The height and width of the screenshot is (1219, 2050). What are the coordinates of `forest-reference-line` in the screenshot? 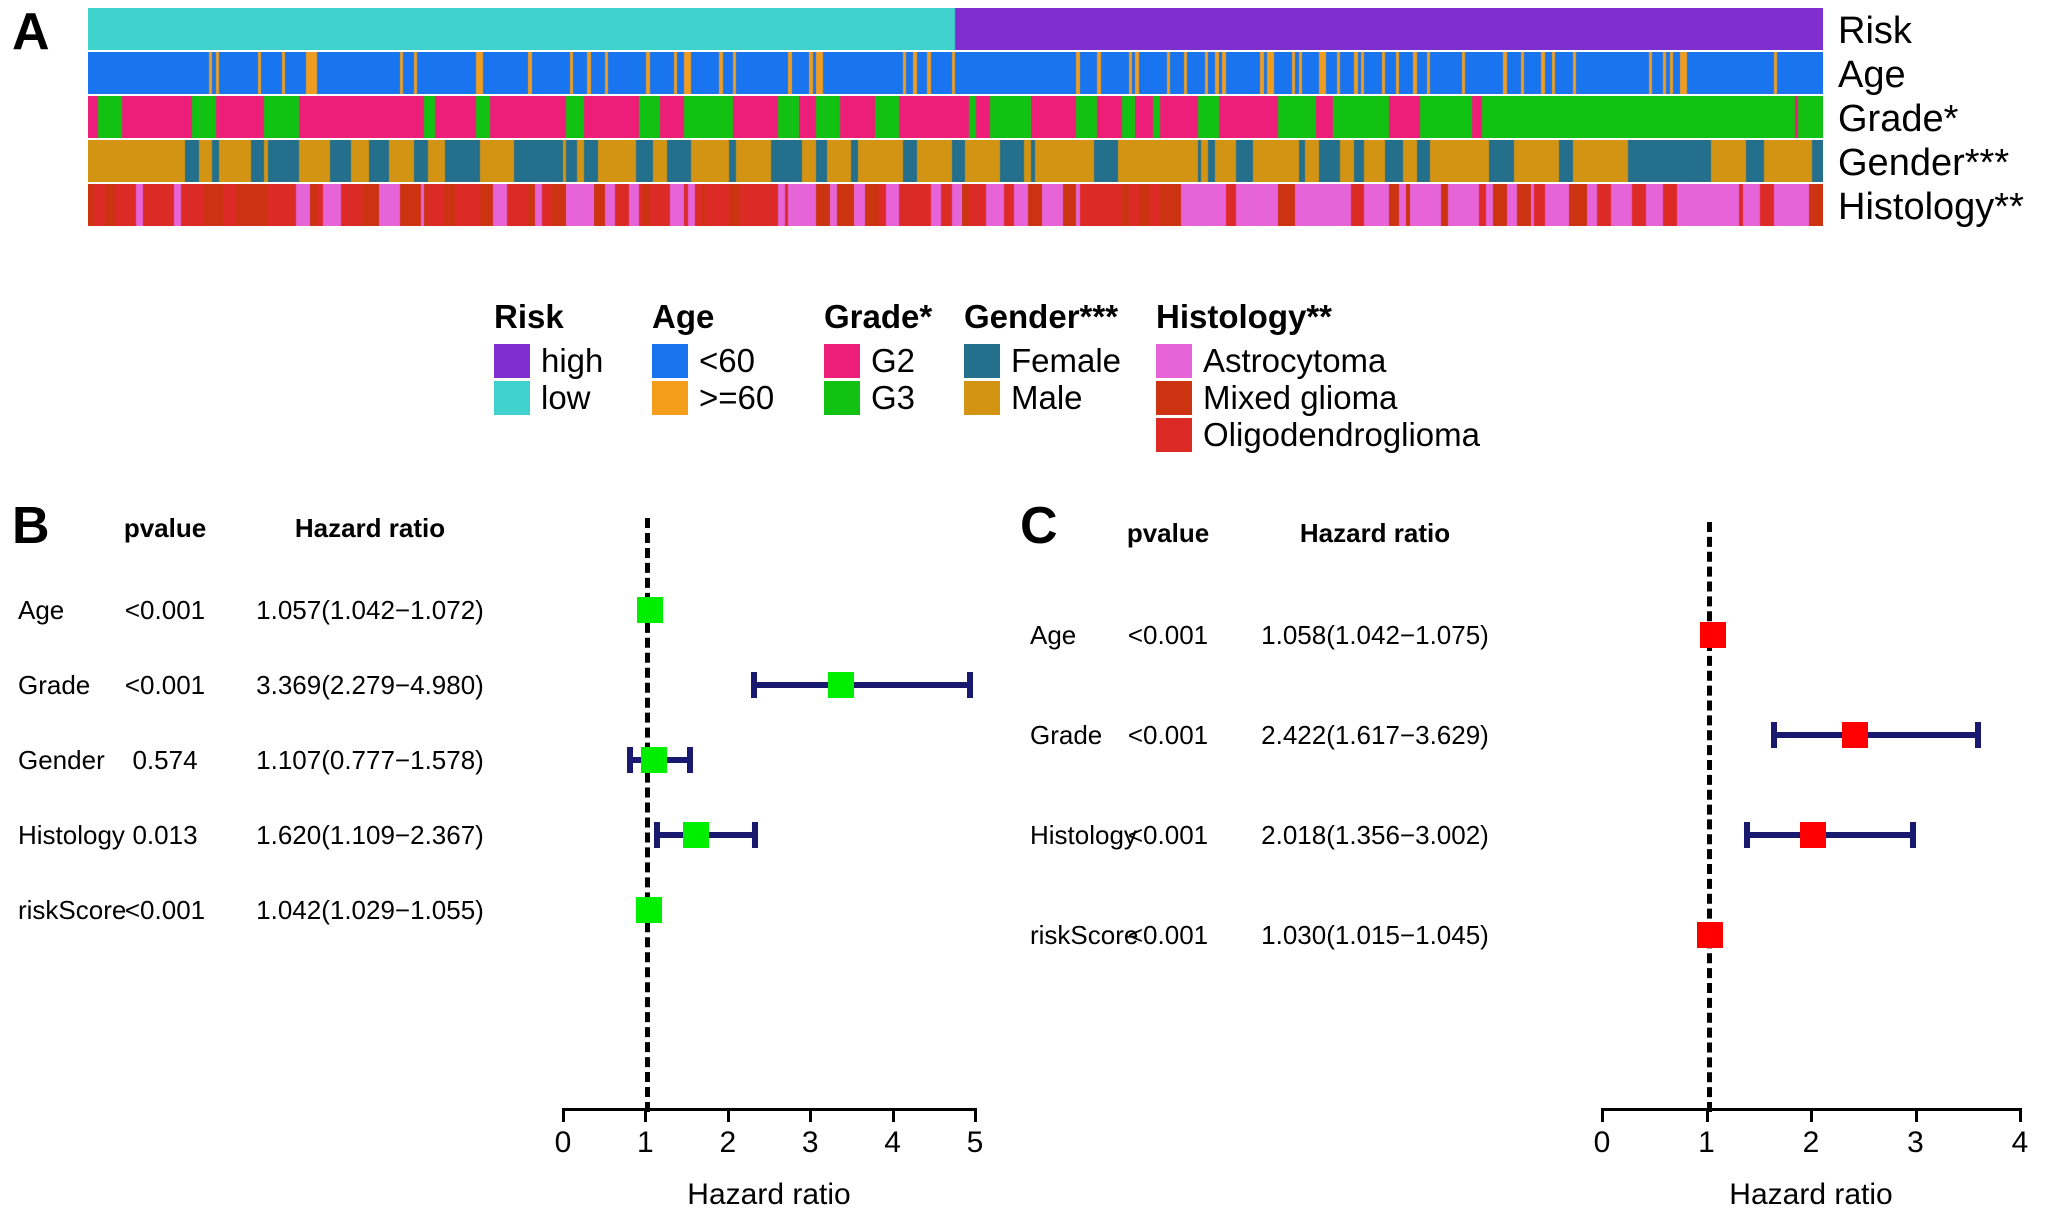 It's located at (1709, 817).